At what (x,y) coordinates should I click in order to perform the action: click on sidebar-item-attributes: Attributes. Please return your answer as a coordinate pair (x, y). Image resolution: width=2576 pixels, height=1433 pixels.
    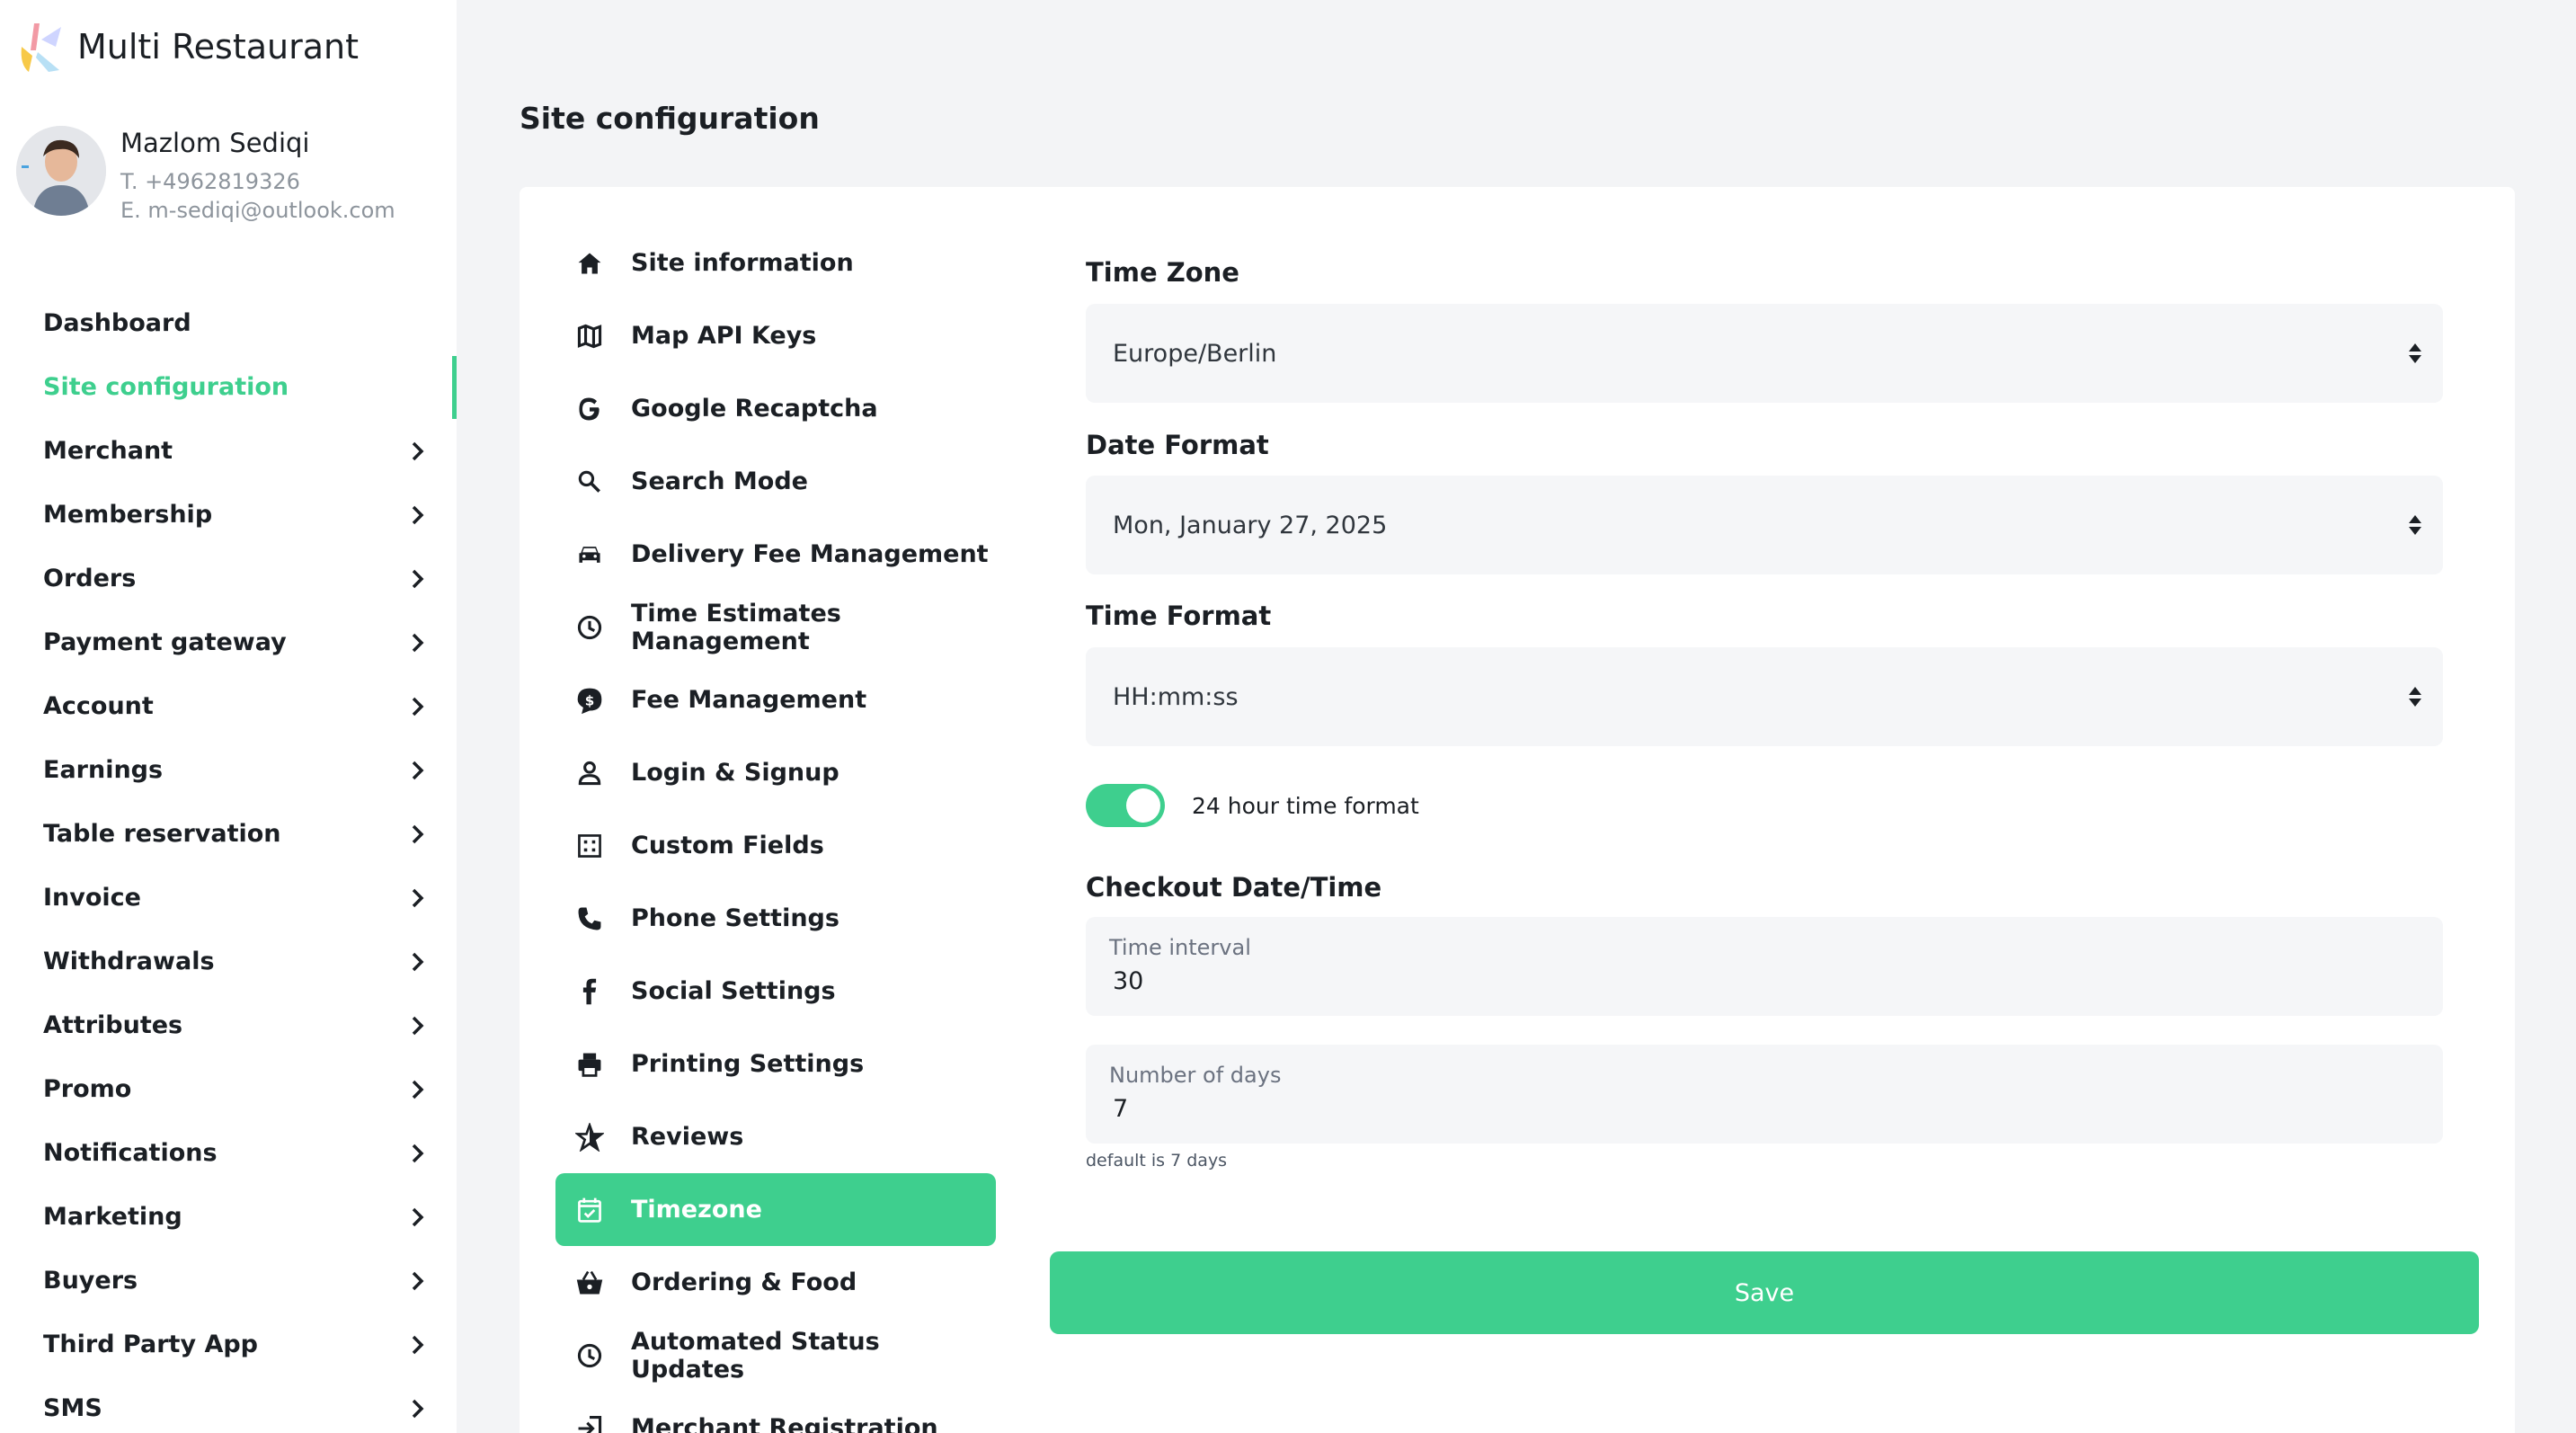
    Looking at the image, I should click on (228, 1025).